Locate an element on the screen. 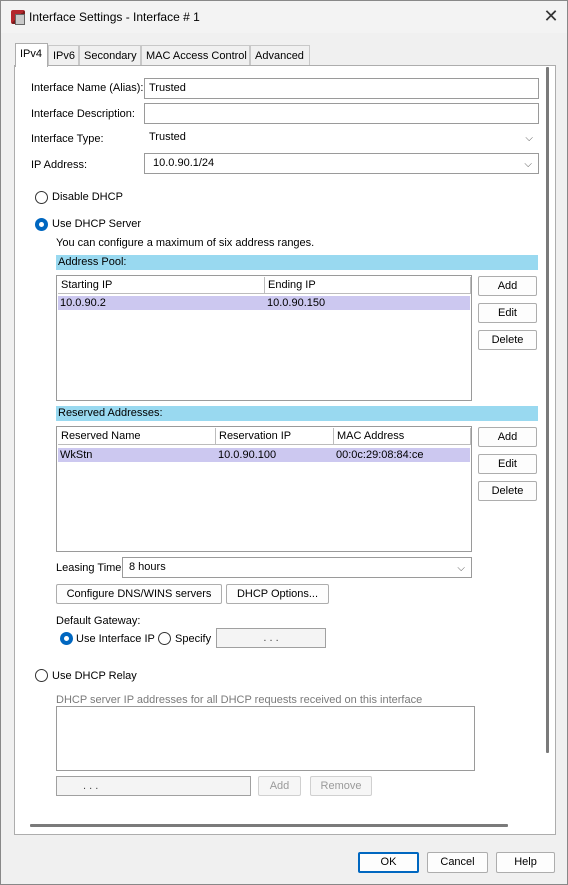  use-interface-ip-radio is located at coordinates (66, 638).